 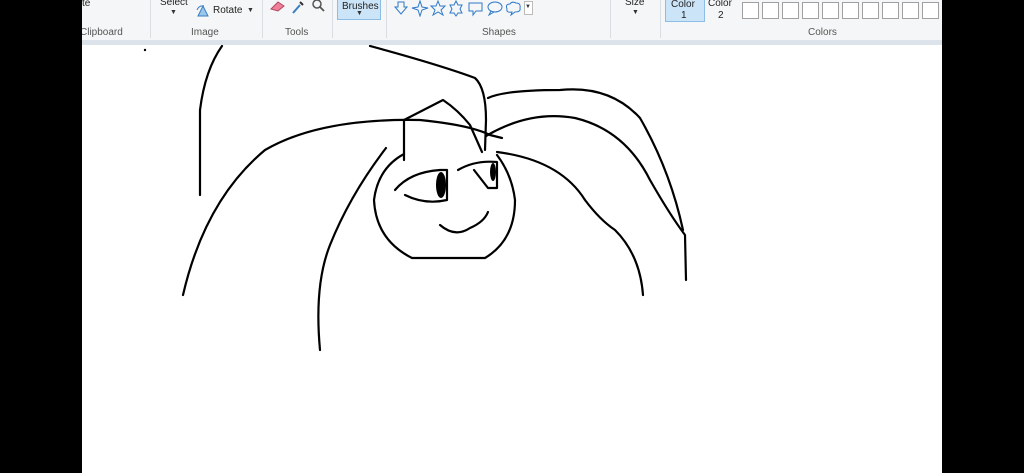 I want to click on color1-number: 1, so click(x=684, y=15).